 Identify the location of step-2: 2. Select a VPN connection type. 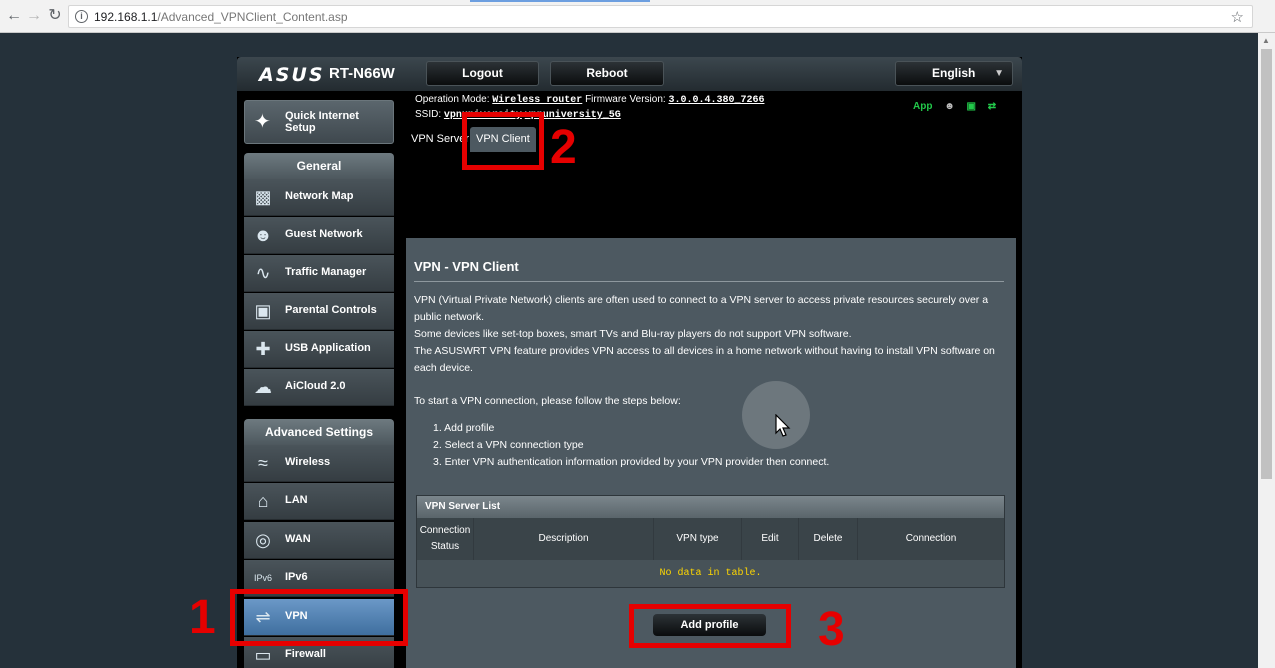
(508, 445).